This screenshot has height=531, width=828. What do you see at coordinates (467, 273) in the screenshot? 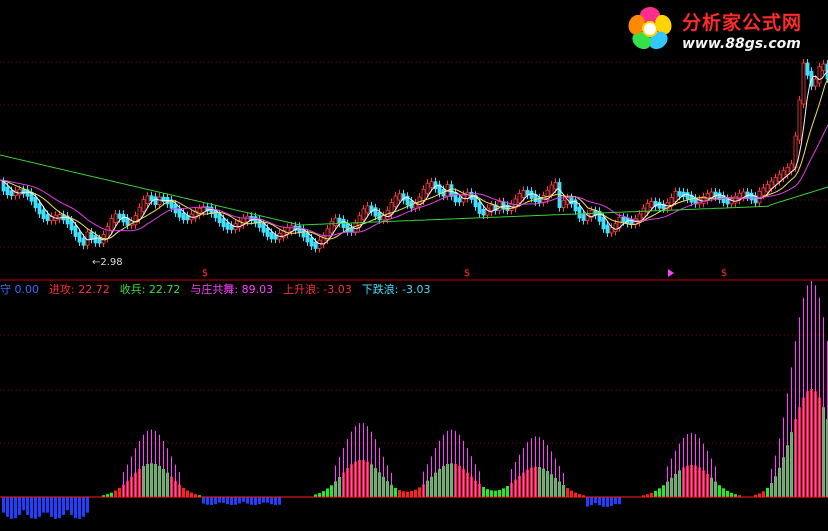
I see `buy-signal-marker: $` at bounding box center [467, 273].